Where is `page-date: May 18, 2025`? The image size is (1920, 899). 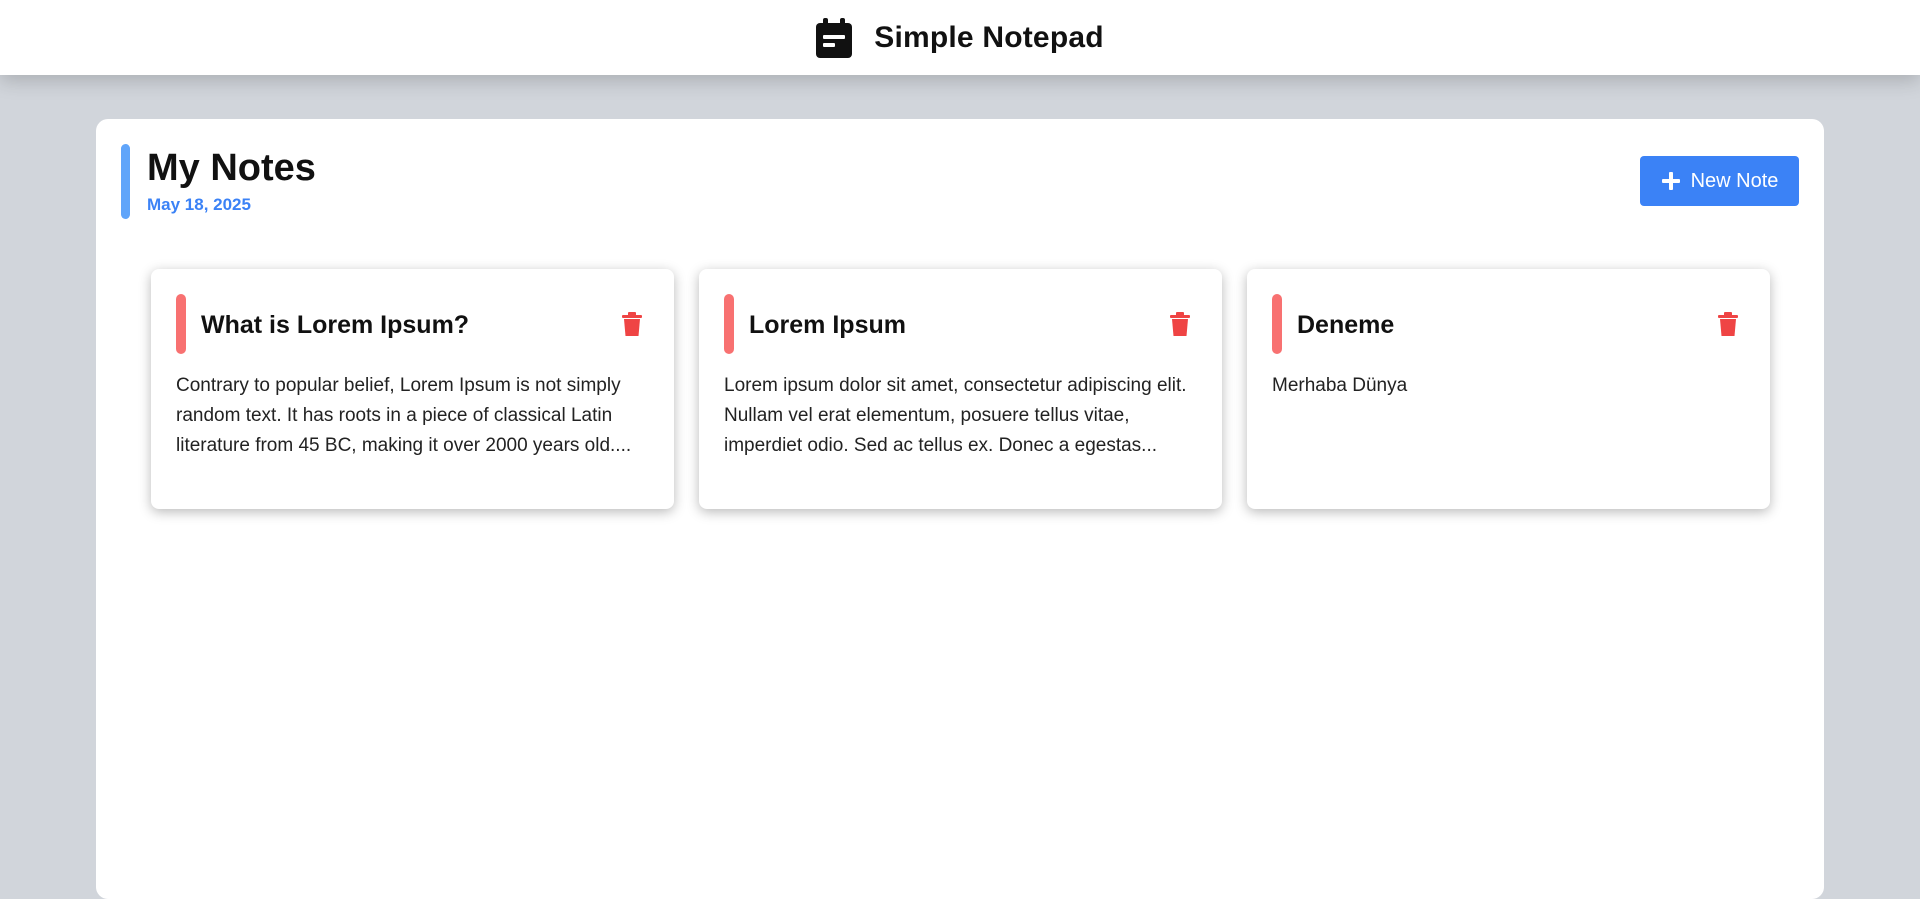
page-date: May 18, 2025 is located at coordinates (199, 204).